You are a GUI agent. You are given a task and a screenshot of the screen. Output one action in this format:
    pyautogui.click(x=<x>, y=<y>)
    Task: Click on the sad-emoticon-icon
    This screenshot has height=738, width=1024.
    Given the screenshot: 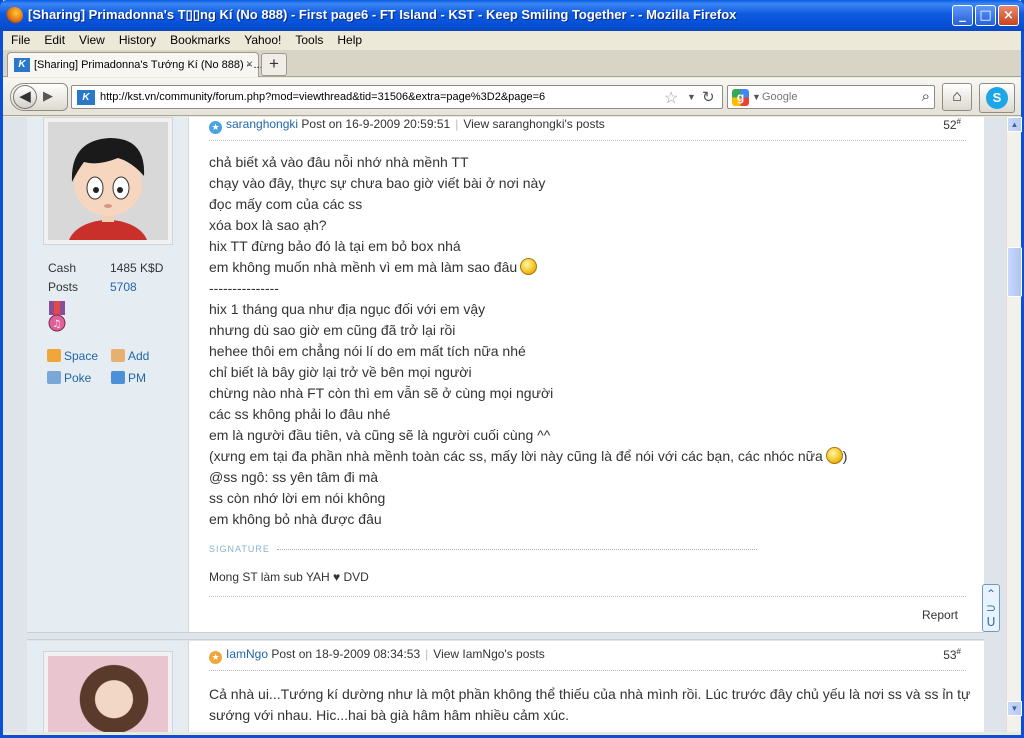 What is the action you would take?
    pyautogui.click(x=529, y=266)
    